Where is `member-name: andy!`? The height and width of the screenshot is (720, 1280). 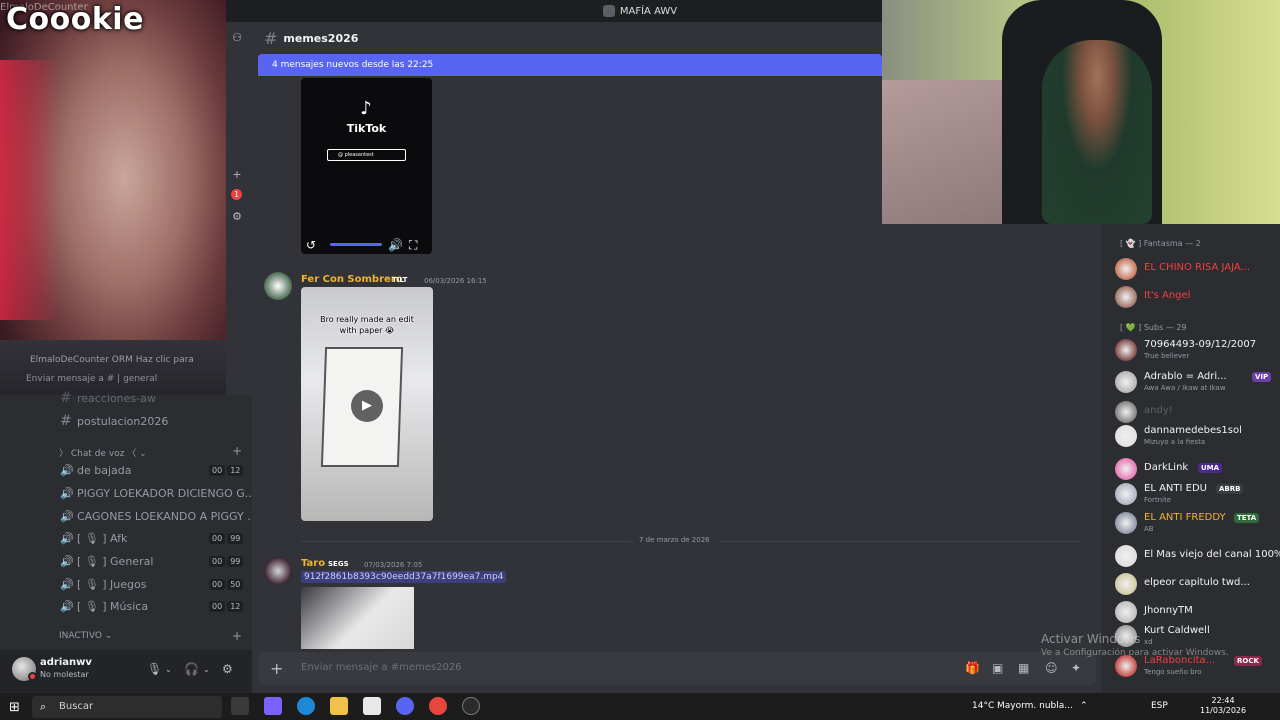 member-name: andy! is located at coordinates (1158, 410).